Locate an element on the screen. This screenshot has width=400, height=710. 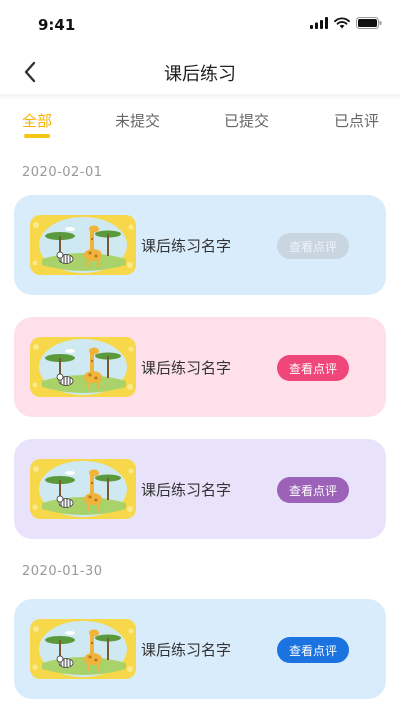
tab-all: 全部 is located at coordinates (37, 120).